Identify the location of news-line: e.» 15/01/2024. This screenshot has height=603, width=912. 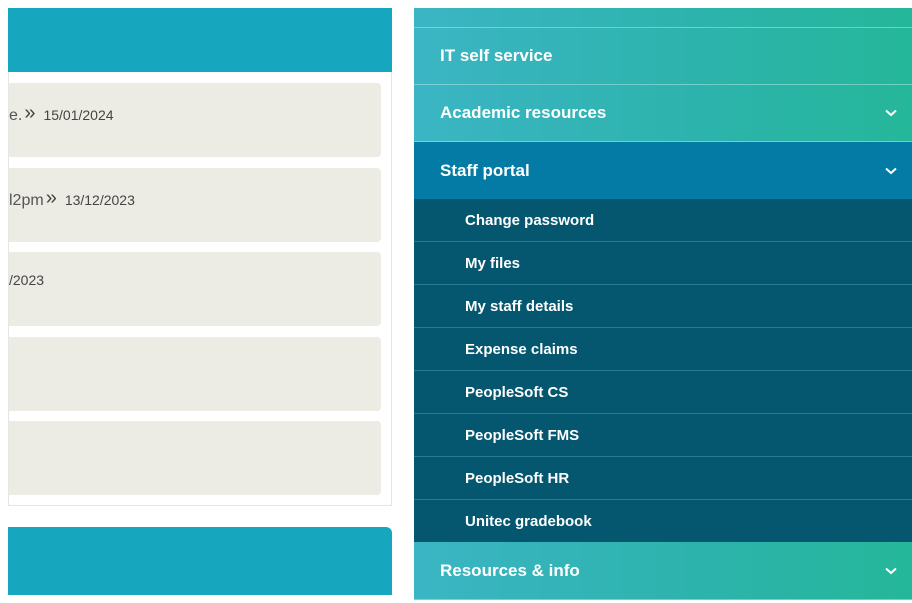
(61, 114).